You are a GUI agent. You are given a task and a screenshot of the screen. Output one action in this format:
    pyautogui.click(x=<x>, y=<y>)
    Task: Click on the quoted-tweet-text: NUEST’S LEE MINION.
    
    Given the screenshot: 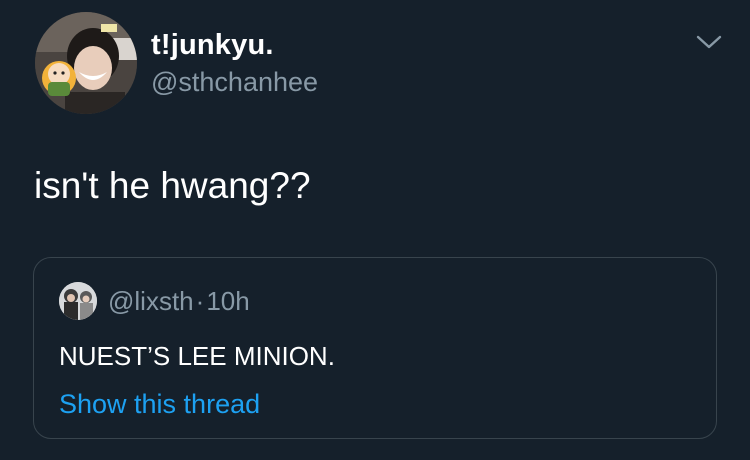 What is the action you would take?
    pyautogui.click(x=197, y=356)
    